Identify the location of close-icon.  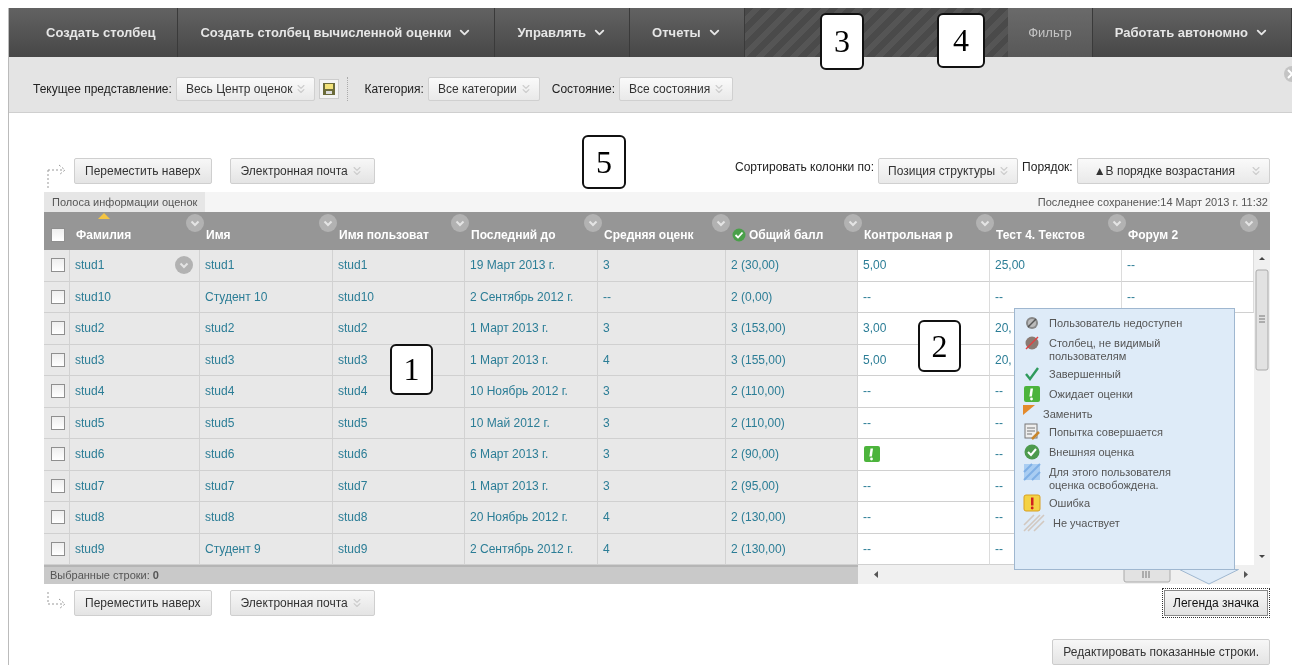
(1287, 74).